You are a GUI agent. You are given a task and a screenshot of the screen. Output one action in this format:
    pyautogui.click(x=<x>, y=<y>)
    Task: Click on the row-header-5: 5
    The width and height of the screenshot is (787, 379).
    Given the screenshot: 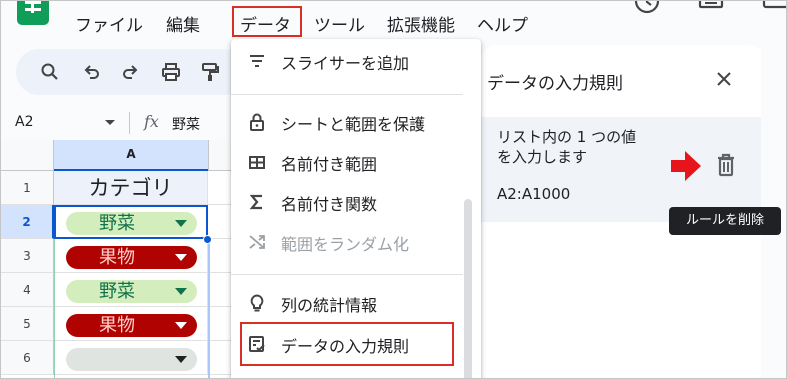 What is the action you would take?
    pyautogui.click(x=27, y=324)
    